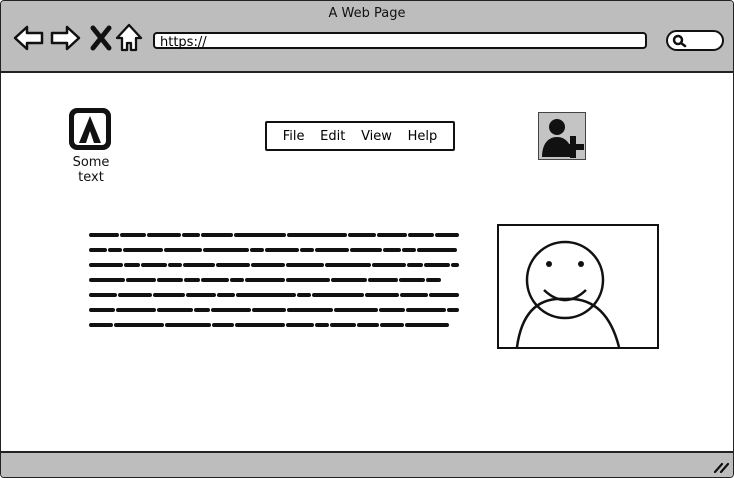 This screenshot has height=478, width=734. I want to click on search-icon, so click(679, 41).